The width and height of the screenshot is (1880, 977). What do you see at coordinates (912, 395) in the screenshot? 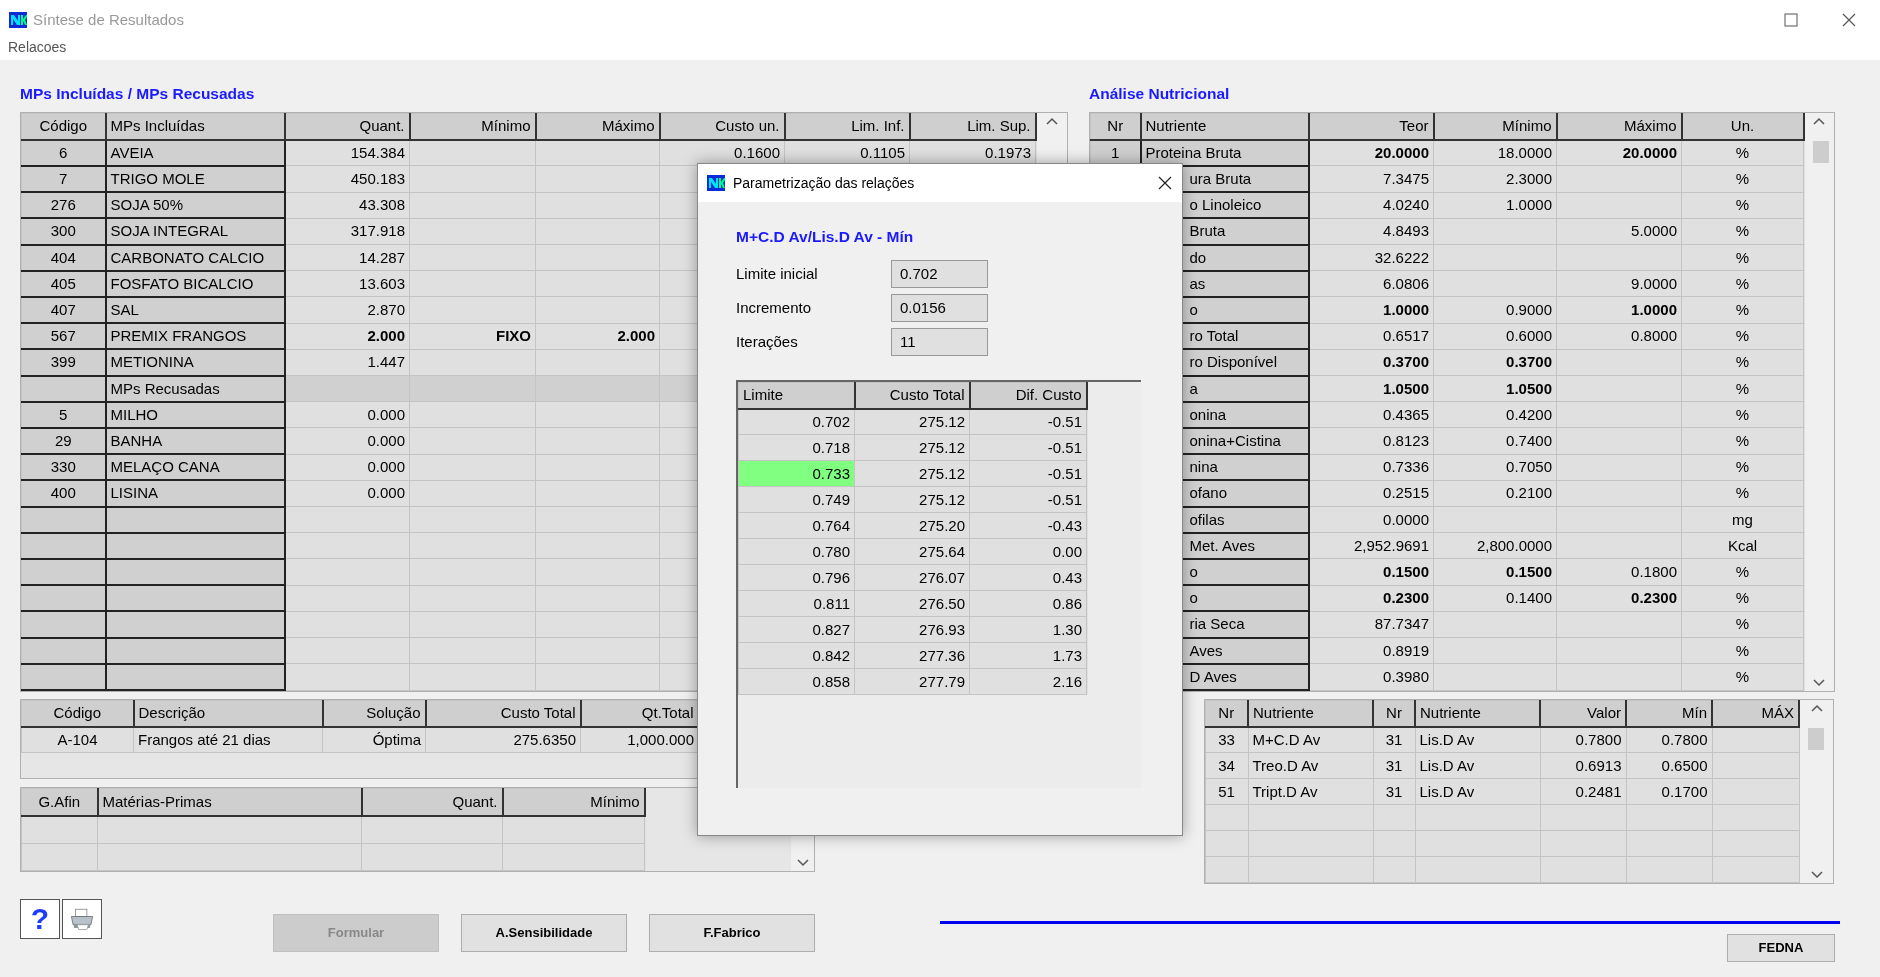
I see `column-header: Custo Total` at bounding box center [912, 395].